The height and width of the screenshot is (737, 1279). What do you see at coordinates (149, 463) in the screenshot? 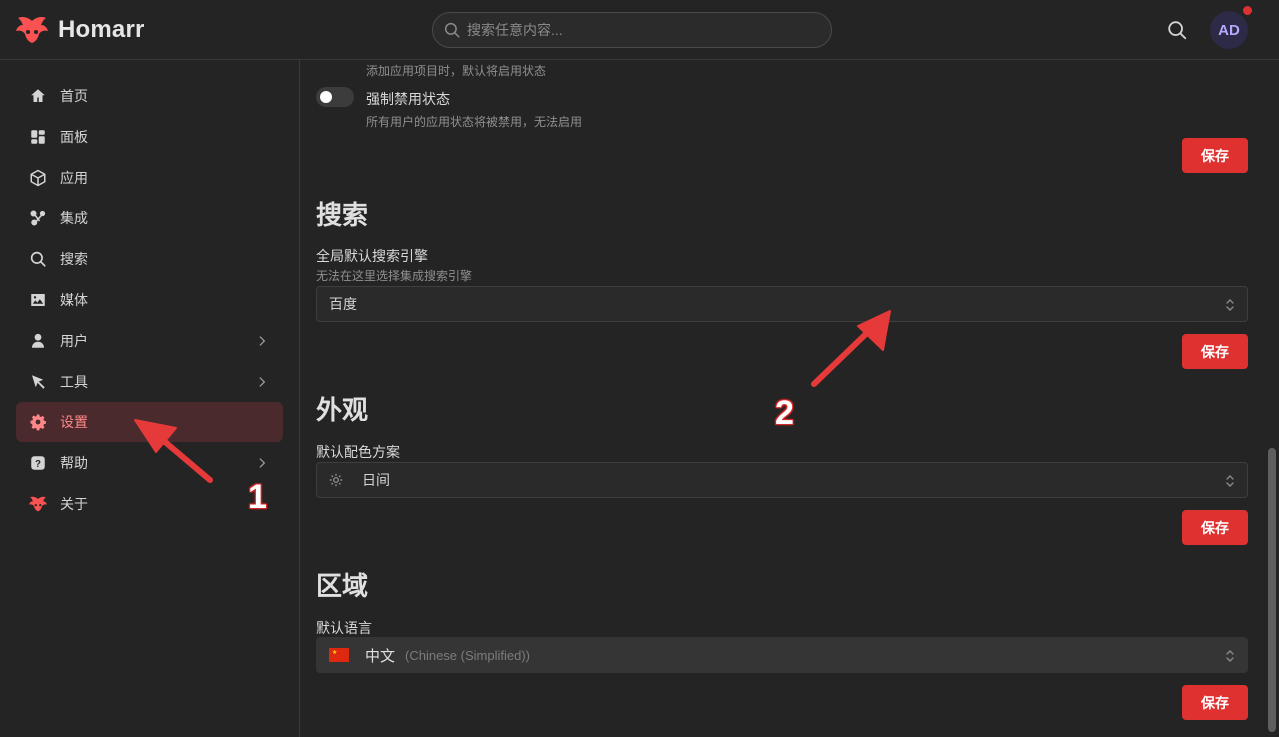
I see `sidebar-item-help: ? 帮助` at bounding box center [149, 463].